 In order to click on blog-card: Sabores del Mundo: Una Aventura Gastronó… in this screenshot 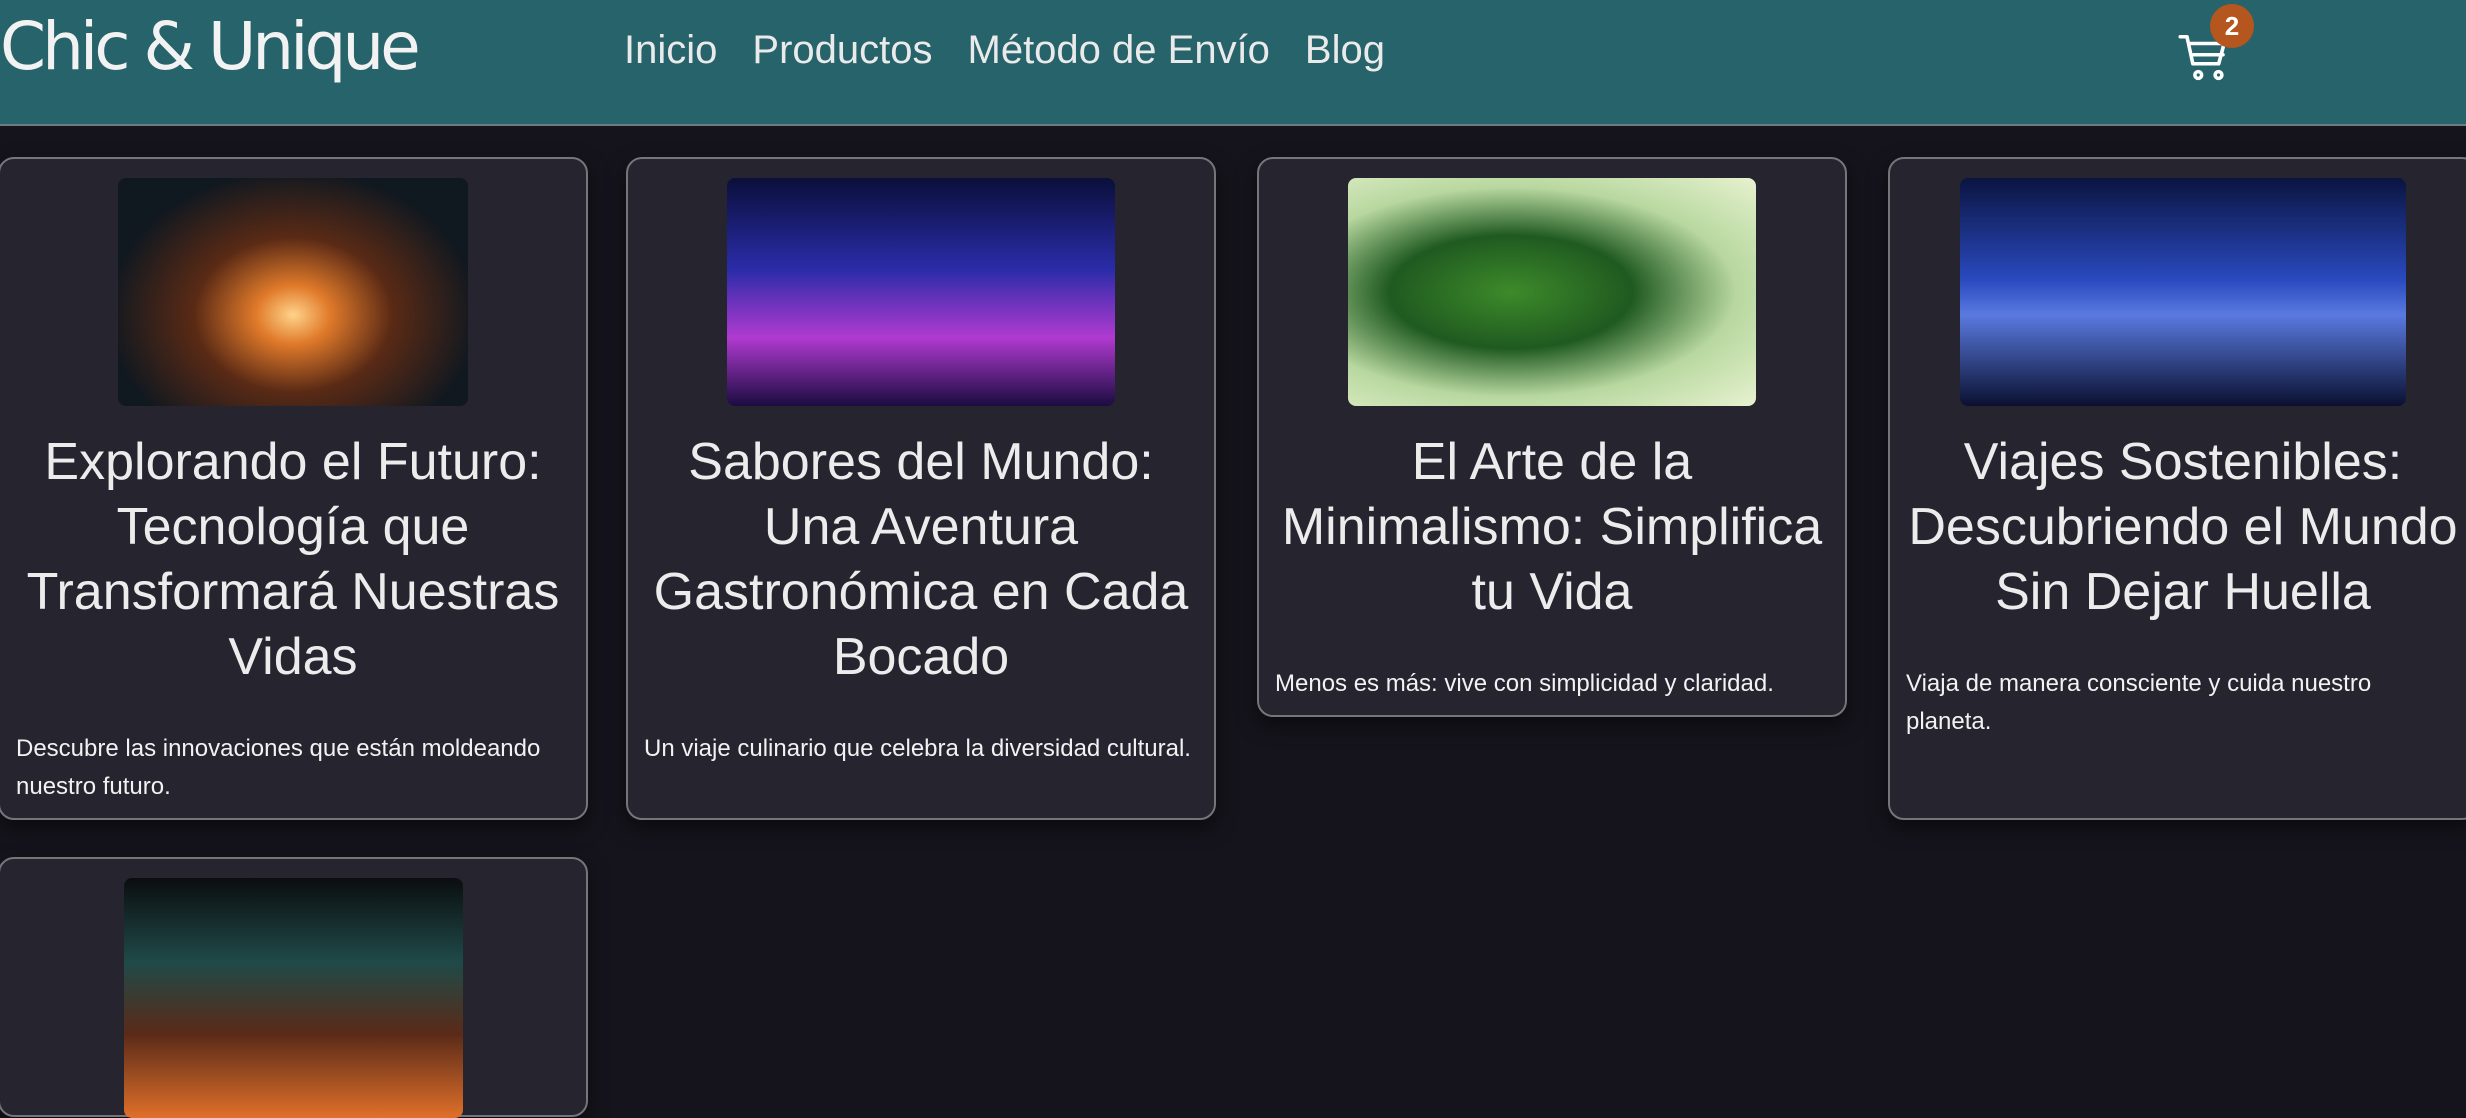, I will do `click(921, 488)`.